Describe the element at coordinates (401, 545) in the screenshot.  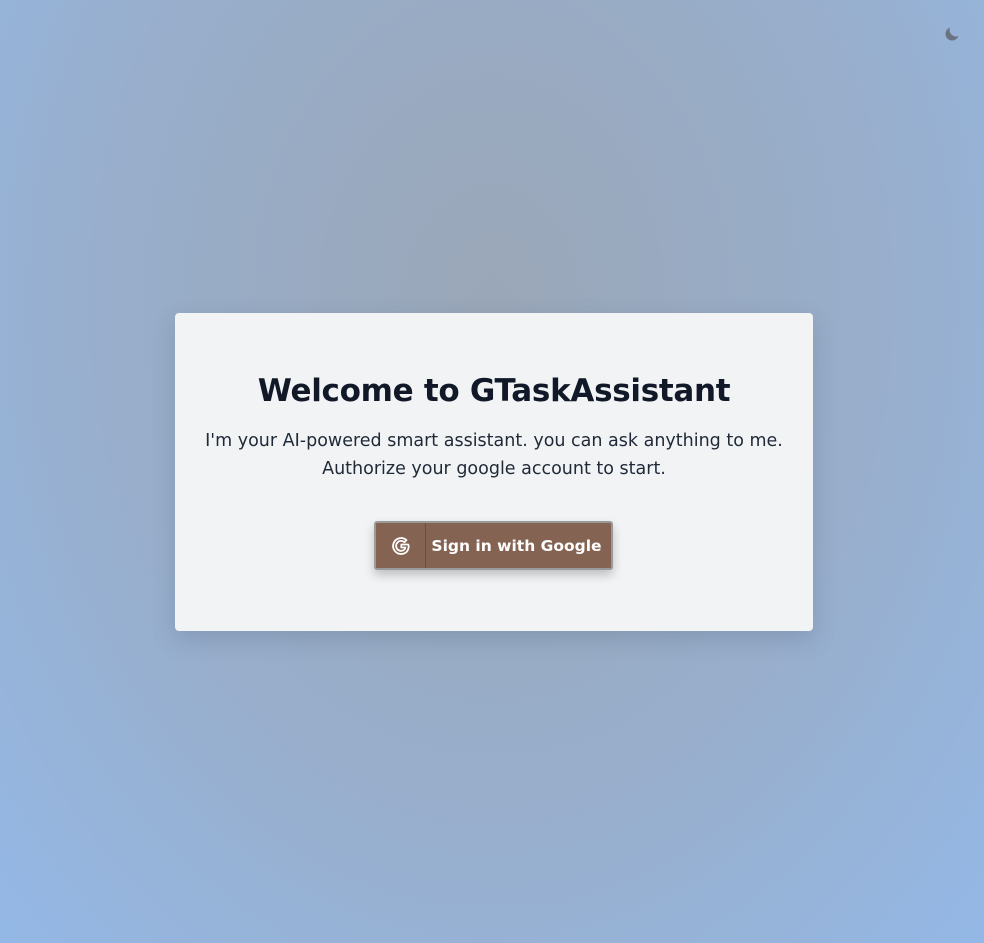
I see `google-icon` at that location.